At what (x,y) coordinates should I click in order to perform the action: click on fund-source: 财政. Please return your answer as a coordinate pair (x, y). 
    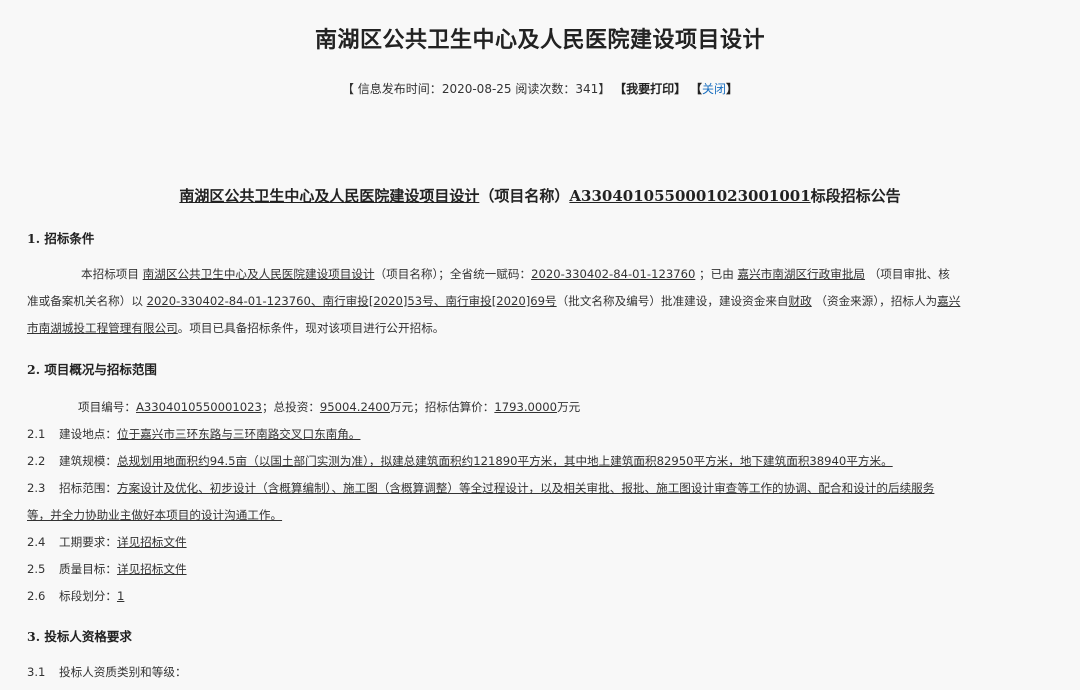
    Looking at the image, I should click on (800, 301).